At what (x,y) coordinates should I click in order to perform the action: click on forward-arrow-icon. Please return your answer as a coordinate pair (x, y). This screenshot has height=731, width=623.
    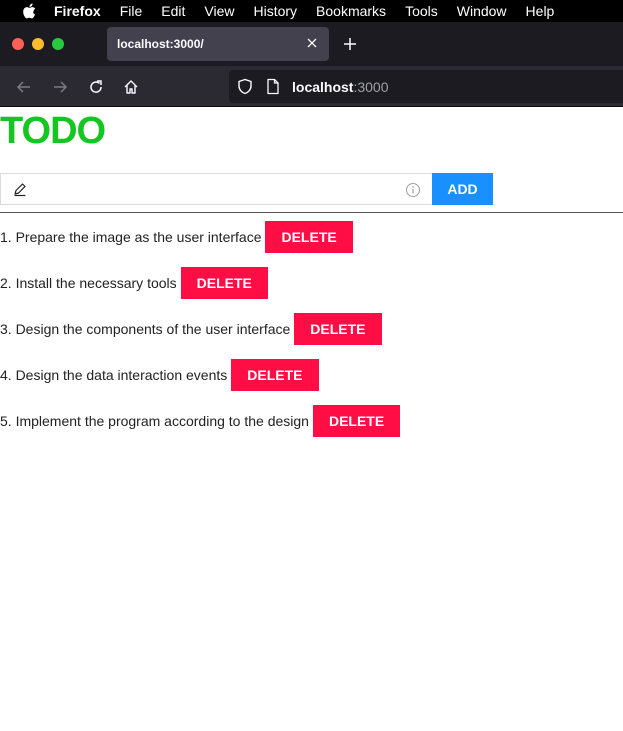
    Looking at the image, I should click on (60, 87).